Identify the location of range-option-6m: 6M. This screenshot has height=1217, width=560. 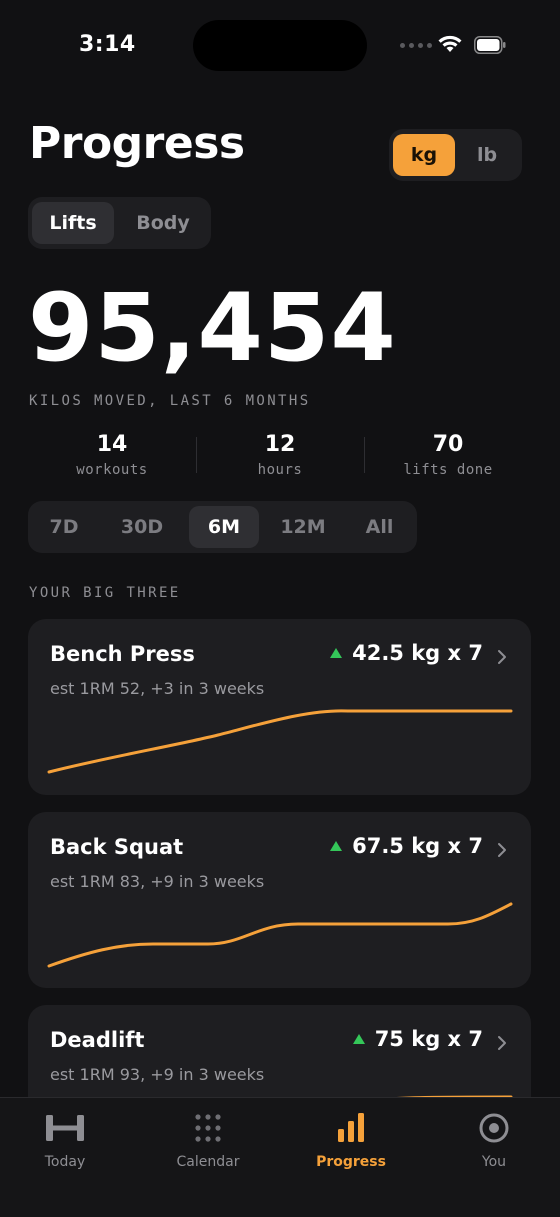
(224, 527).